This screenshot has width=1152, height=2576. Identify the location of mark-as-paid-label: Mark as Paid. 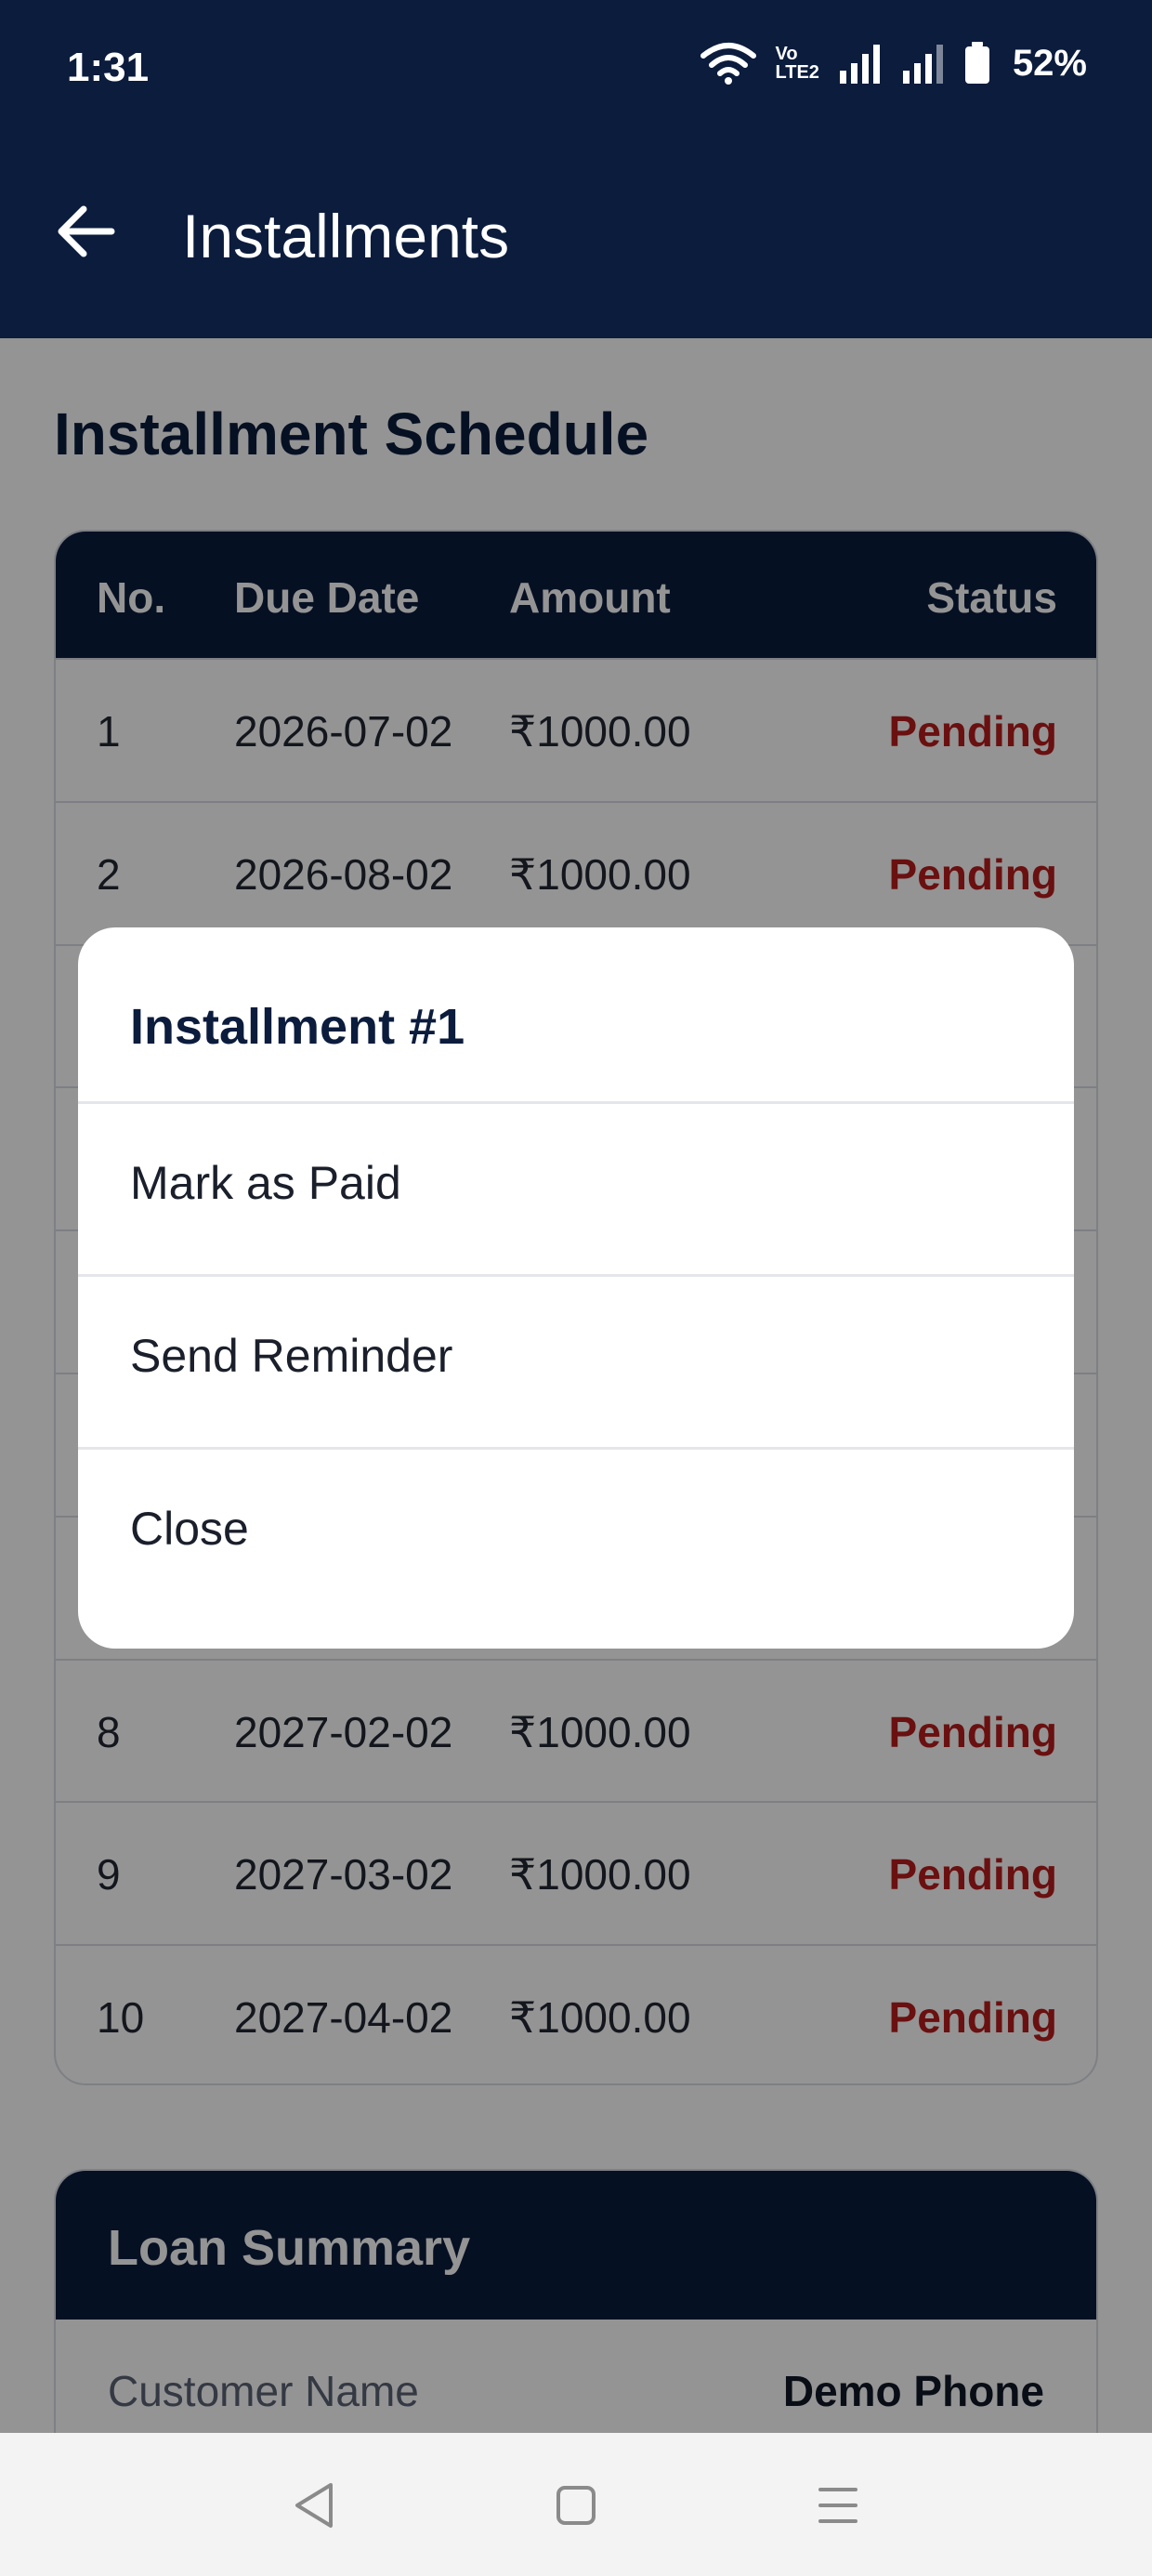
(265, 1183).